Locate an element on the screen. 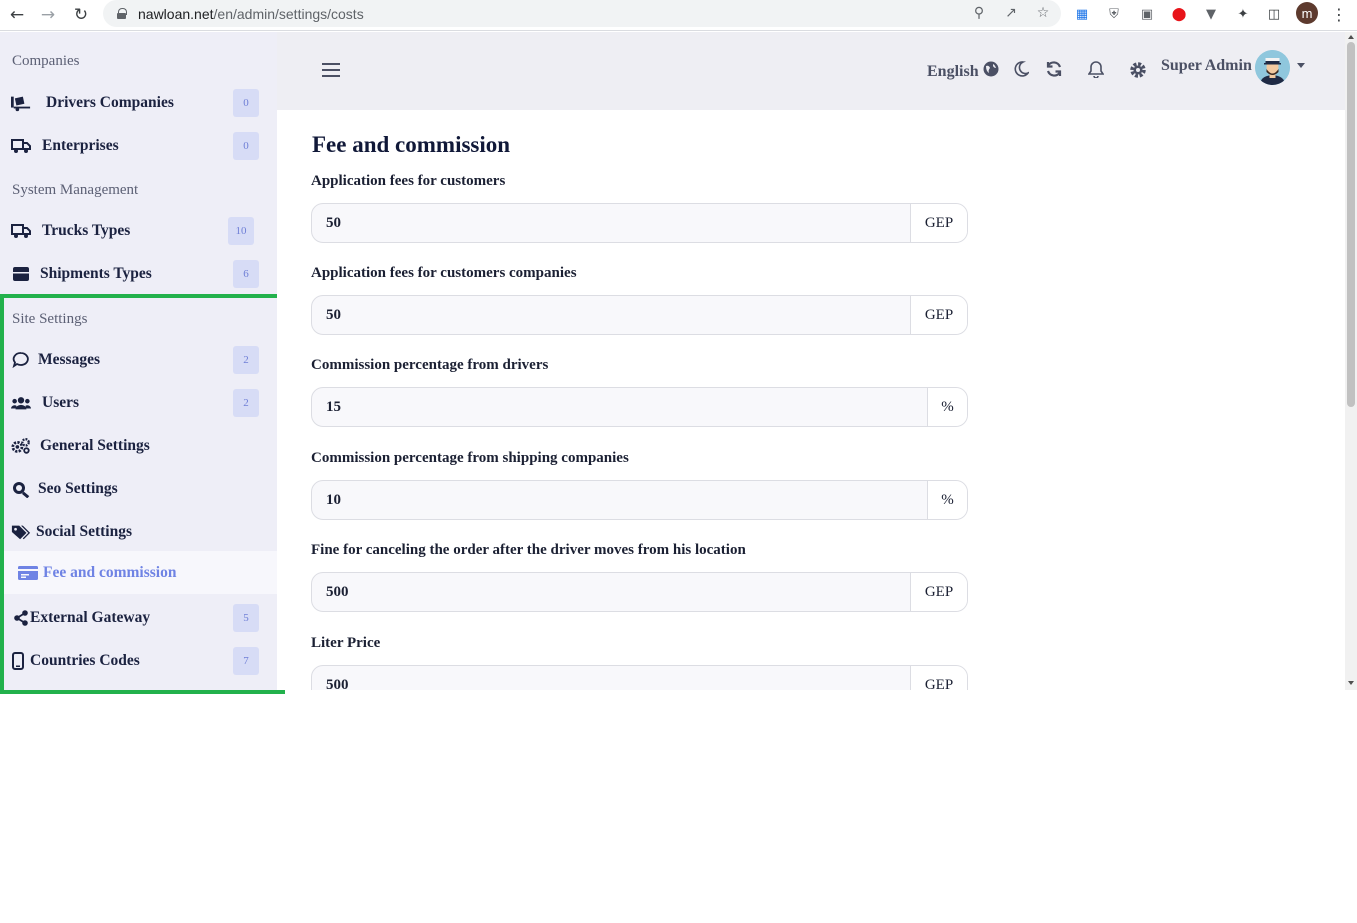 The height and width of the screenshot is (923, 1357). sidebar-item-label: General Settings is located at coordinates (95, 445).